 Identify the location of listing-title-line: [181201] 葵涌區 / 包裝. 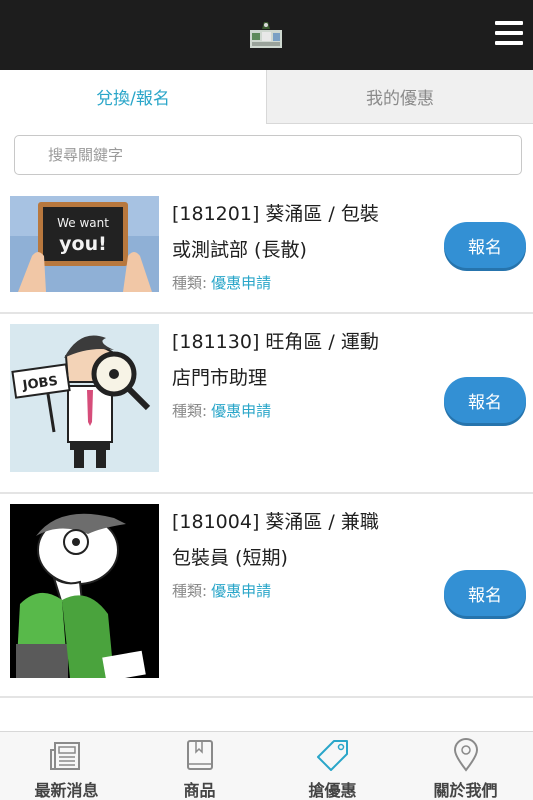
(275, 214).